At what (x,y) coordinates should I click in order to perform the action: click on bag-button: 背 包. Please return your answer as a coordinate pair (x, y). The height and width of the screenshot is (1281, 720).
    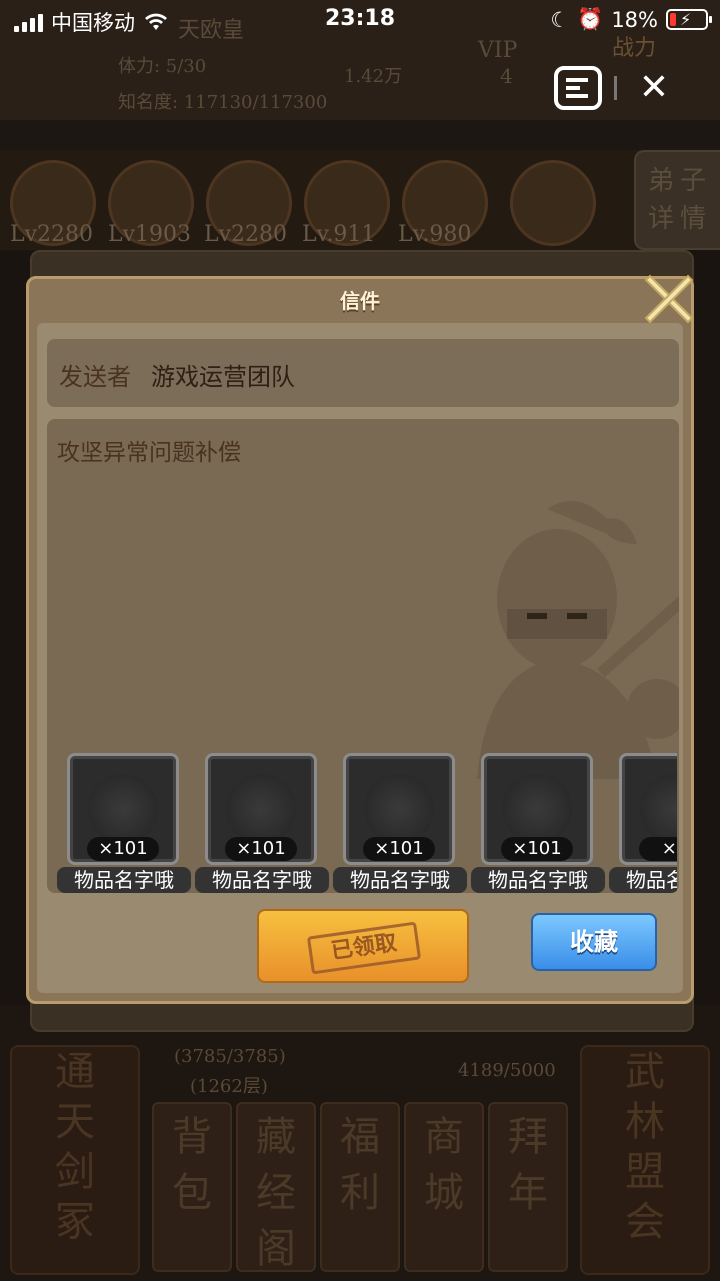
    Looking at the image, I should click on (192, 1187).